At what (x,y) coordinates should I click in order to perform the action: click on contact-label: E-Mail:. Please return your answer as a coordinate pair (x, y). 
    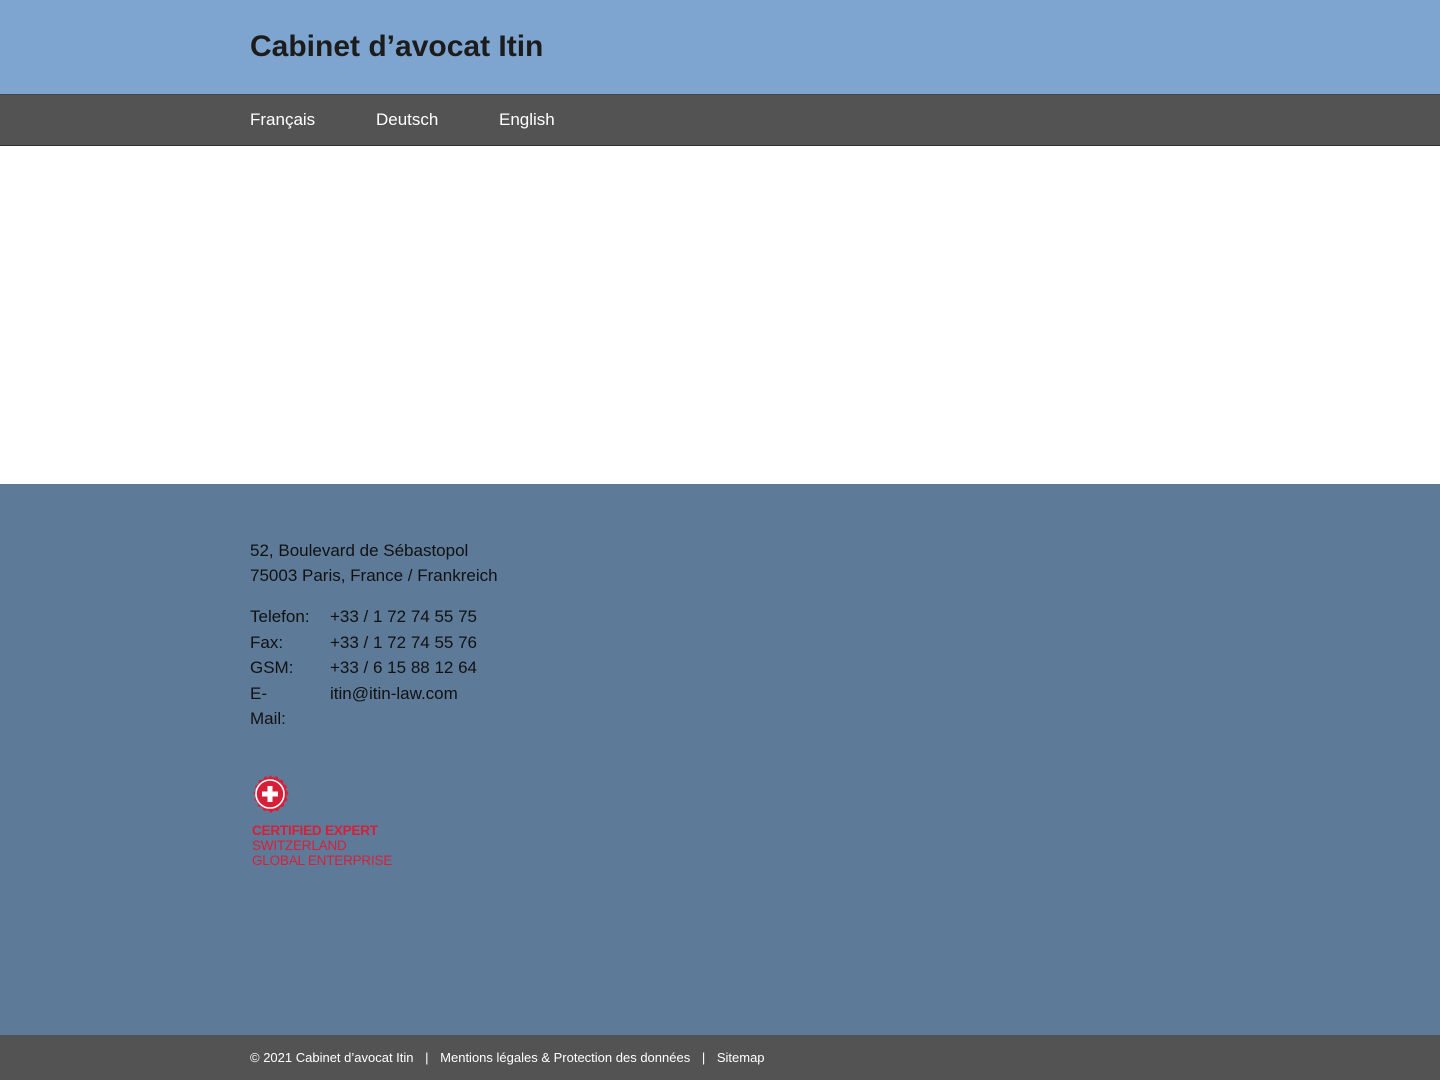
    Looking at the image, I should click on (268, 705).